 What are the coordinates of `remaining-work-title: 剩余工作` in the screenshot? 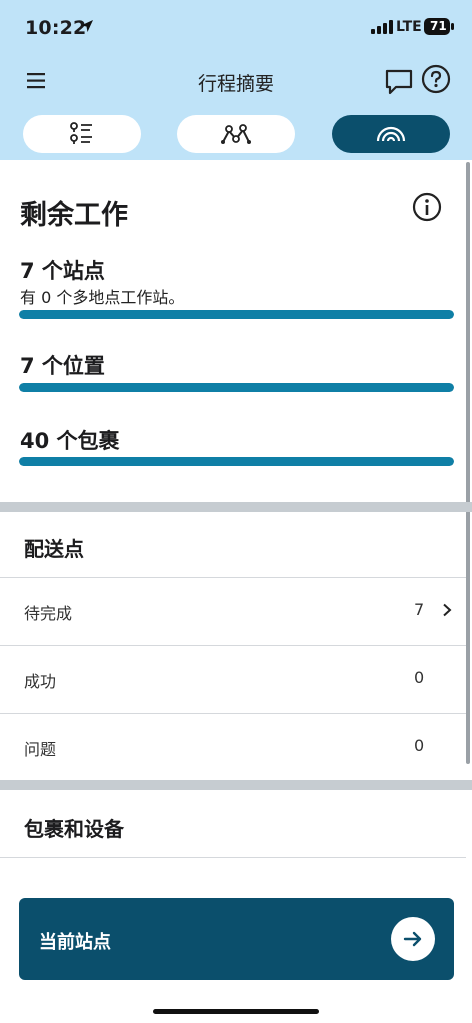 It's located at (74, 215).